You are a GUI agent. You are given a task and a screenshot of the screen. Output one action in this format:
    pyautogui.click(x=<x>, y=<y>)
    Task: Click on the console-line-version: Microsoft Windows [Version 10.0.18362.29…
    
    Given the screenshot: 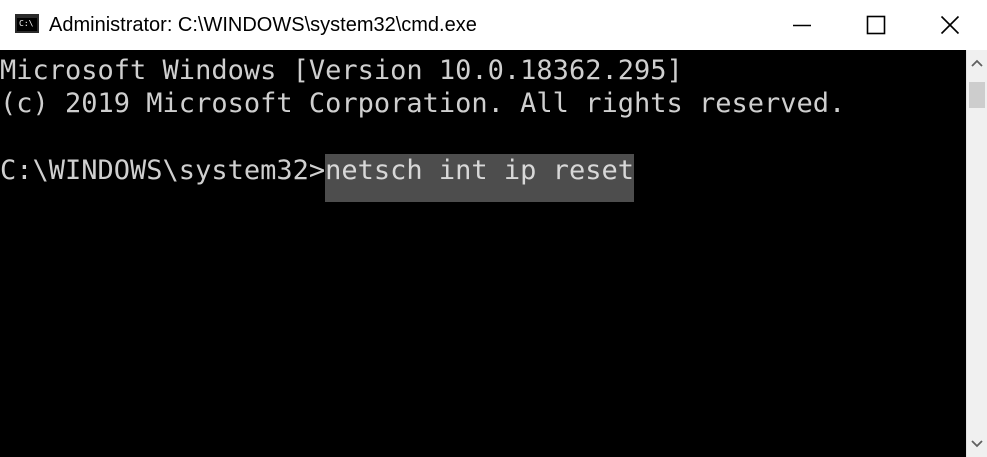 What is the action you would take?
    pyautogui.click(x=341, y=70)
    